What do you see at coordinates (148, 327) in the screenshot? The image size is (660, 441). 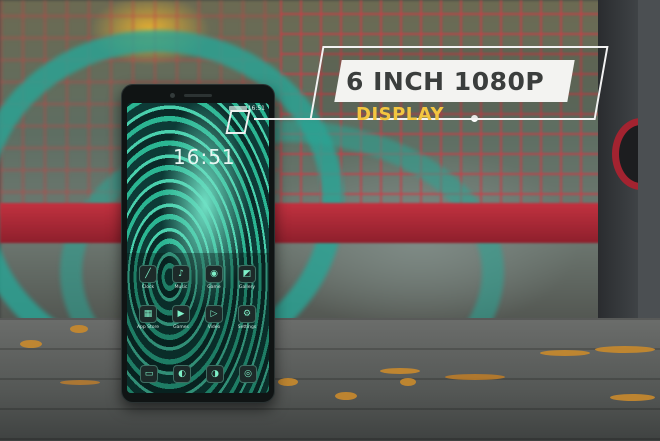 I see `app-label: App Store` at bounding box center [148, 327].